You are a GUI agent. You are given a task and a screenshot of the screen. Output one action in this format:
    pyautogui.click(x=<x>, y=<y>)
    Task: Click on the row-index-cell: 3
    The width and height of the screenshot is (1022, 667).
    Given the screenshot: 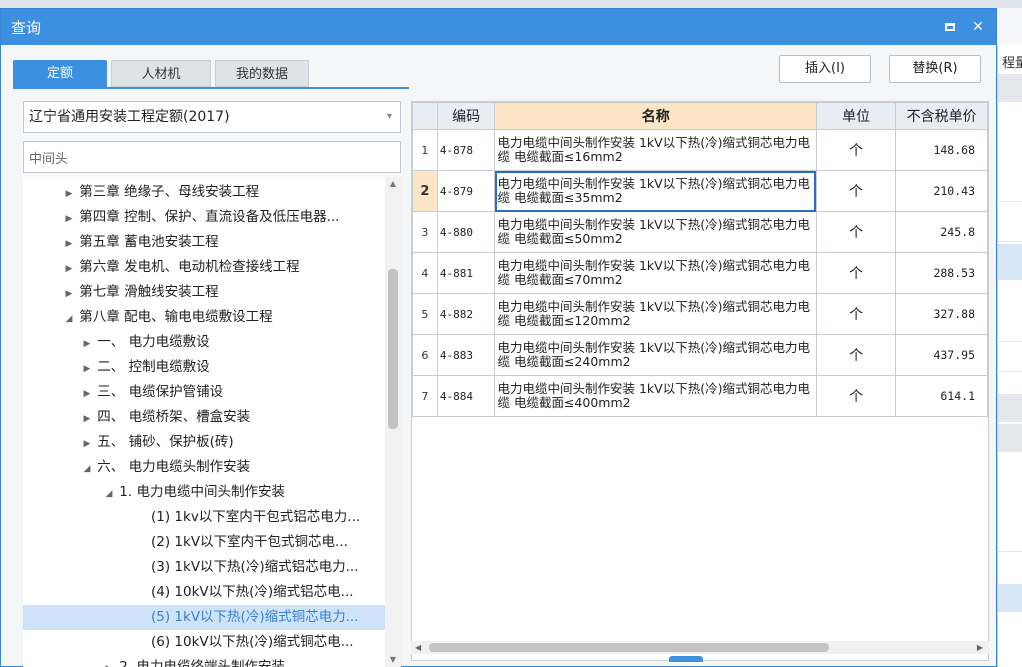 What is the action you would take?
    pyautogui.click(x=425, y=232)
    